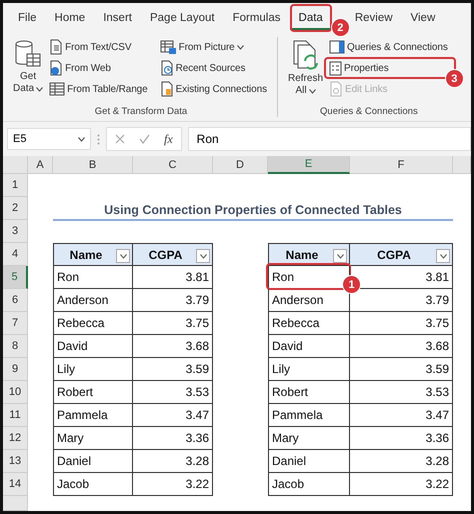 The image size is (474, 514). Describe the element at coordinates (305, 91) in the screenshot. I see `button-label: All` at that location.